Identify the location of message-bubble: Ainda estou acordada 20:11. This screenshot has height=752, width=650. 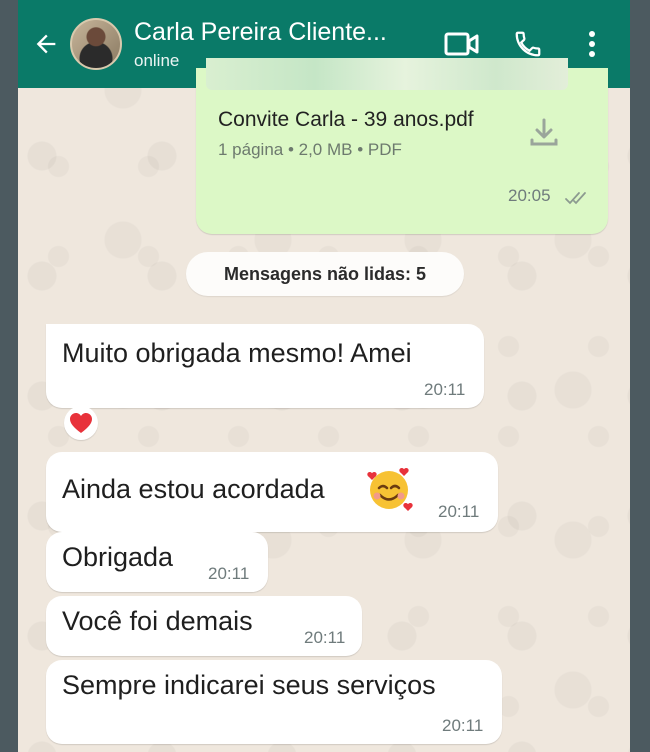
(272, 492).